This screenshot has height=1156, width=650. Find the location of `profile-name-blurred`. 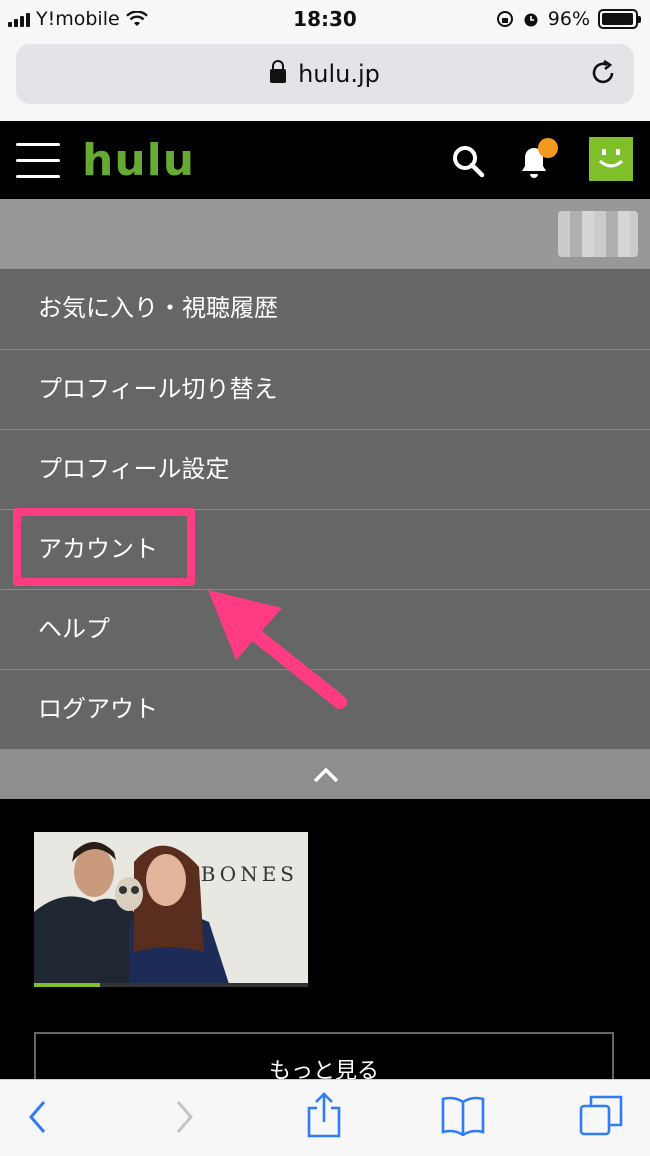

profile-name-blurred is located at coordinates (598, 234).